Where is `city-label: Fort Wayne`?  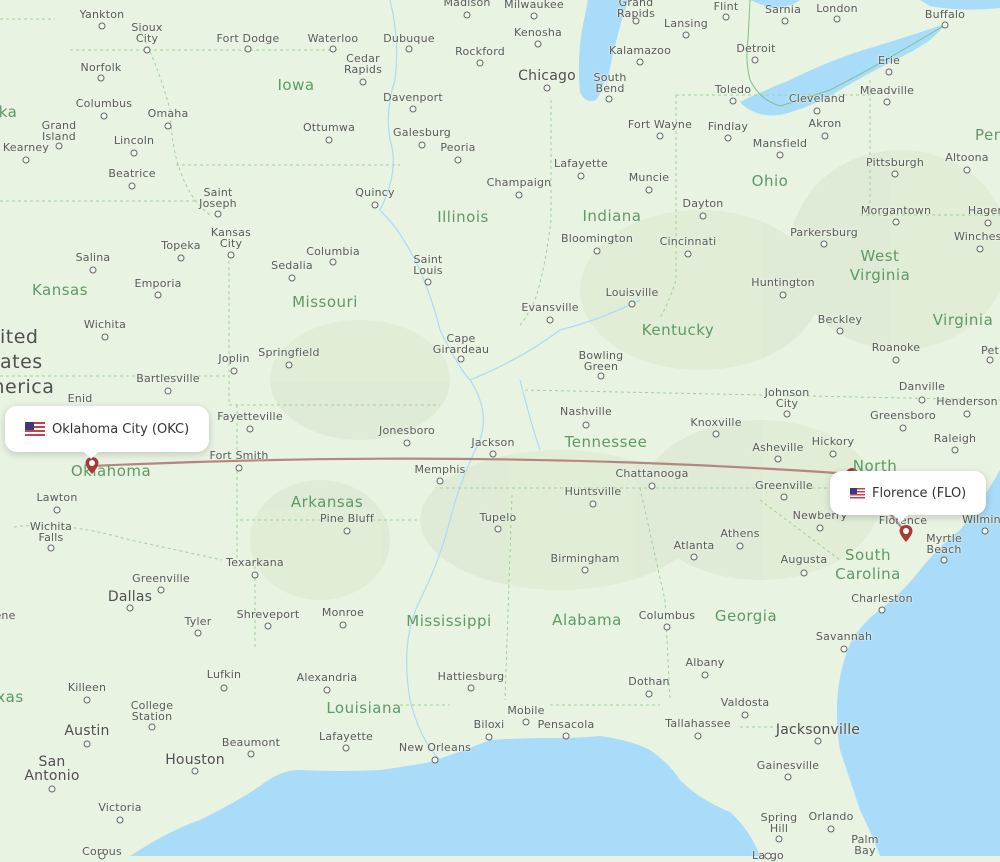
city-label: Fort Wayne is located at coordinates (660, 124).